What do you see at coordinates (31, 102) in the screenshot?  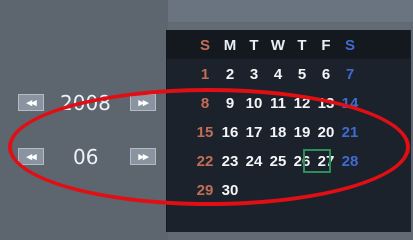 I see `prev-year-button: ◂◂` at bounding box center [31, 102].